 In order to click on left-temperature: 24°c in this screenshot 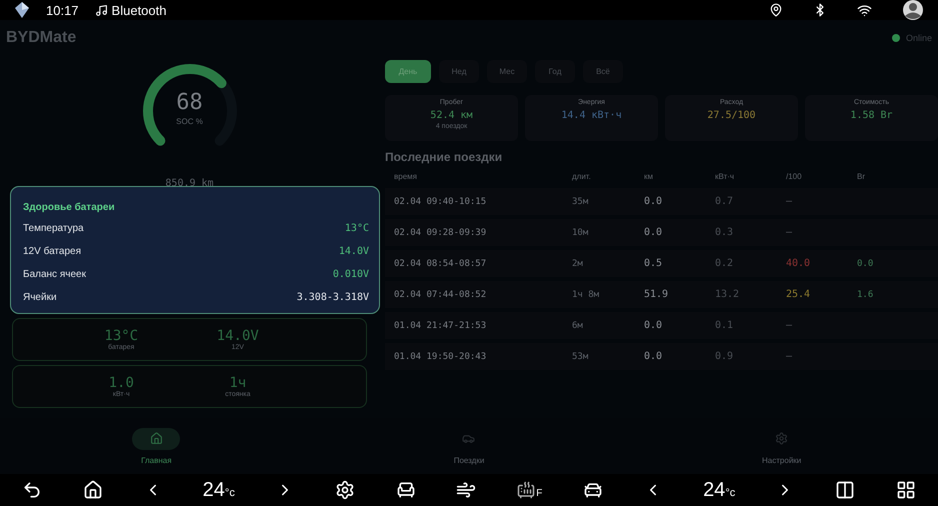, I will do `click(218, 490)`.